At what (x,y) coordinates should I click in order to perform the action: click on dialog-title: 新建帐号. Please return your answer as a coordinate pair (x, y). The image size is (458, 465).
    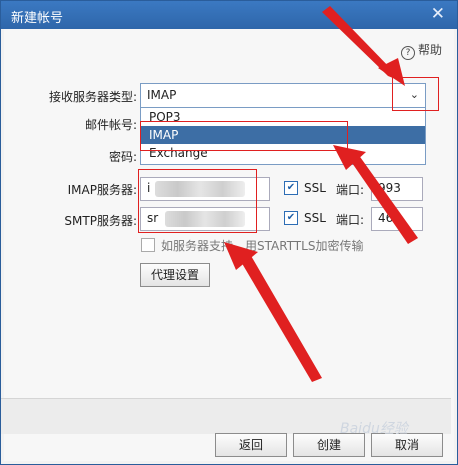
    Looking at the image, I should click on (37, 18).